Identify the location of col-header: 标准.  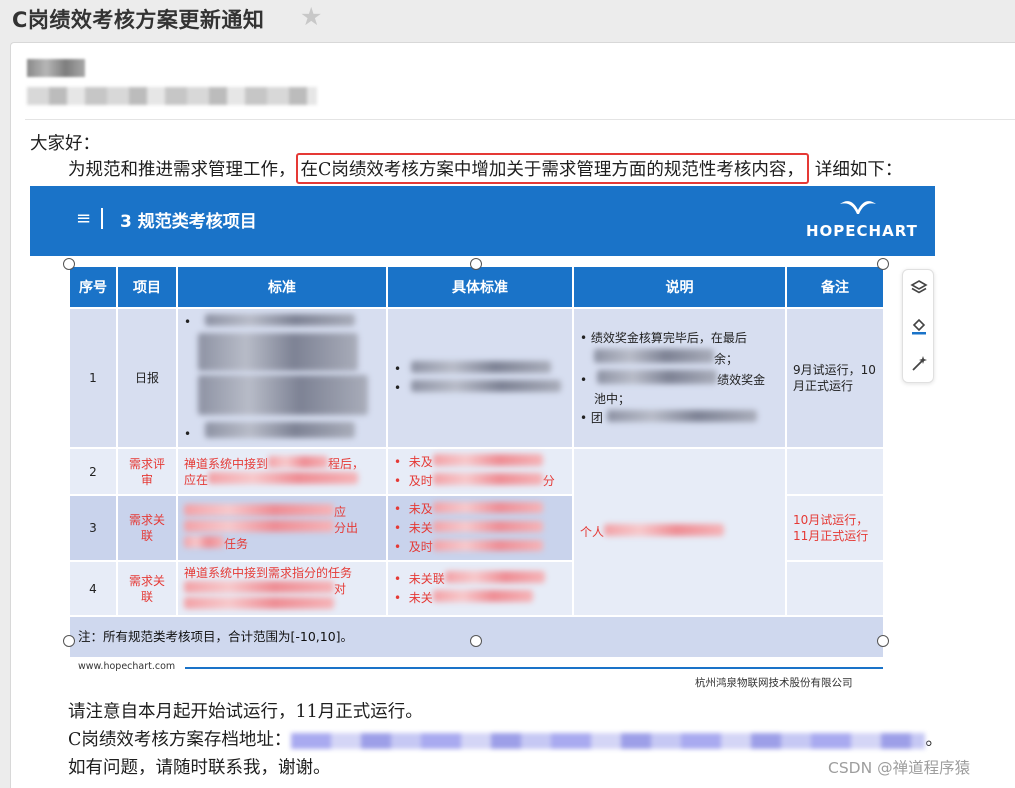
(282, 287).